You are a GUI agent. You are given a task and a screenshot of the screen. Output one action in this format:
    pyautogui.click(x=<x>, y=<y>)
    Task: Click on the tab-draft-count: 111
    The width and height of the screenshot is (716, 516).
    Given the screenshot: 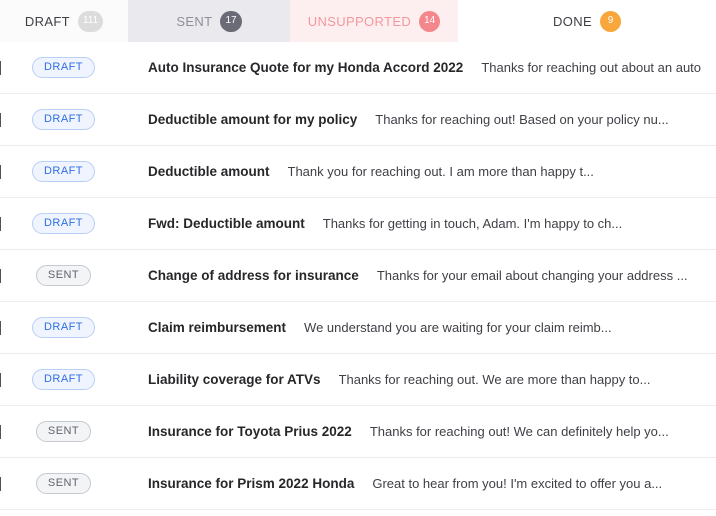 What is the action you would take?
    pyautogui.click(x=90, y=21)
    